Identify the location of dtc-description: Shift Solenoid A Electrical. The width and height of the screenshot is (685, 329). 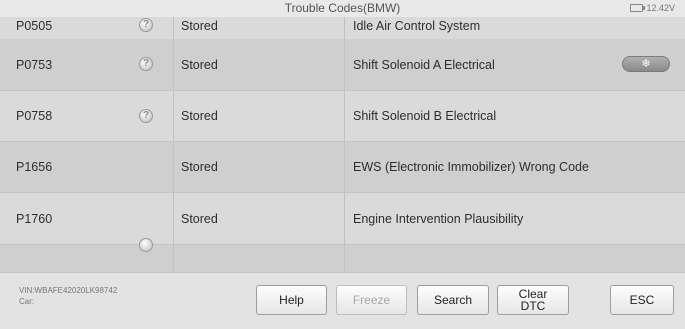
(424, 64).